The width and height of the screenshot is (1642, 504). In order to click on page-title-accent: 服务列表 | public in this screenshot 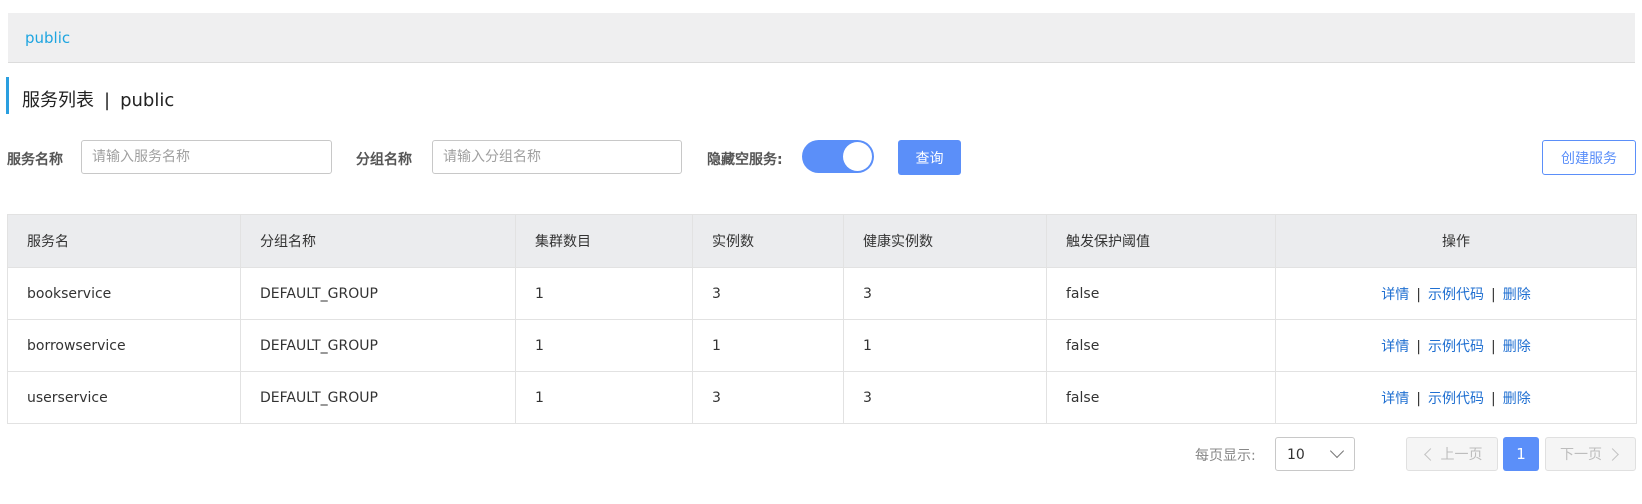, I will do `click(90, 95)`.